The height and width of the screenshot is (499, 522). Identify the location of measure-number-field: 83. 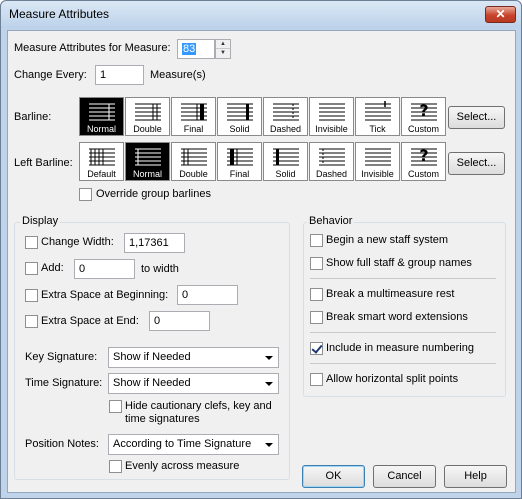
(196, 49).